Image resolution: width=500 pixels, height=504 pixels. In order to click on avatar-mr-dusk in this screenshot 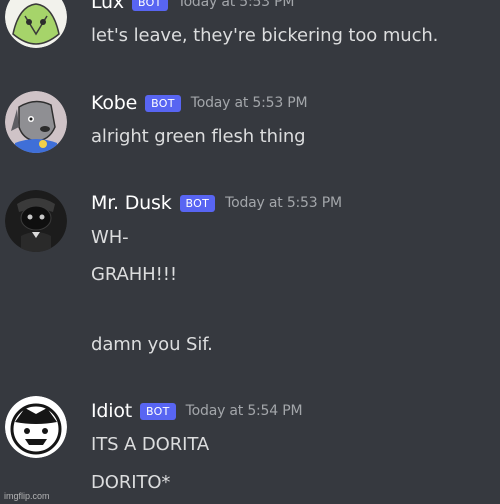, I will do `click(36, 221)`.